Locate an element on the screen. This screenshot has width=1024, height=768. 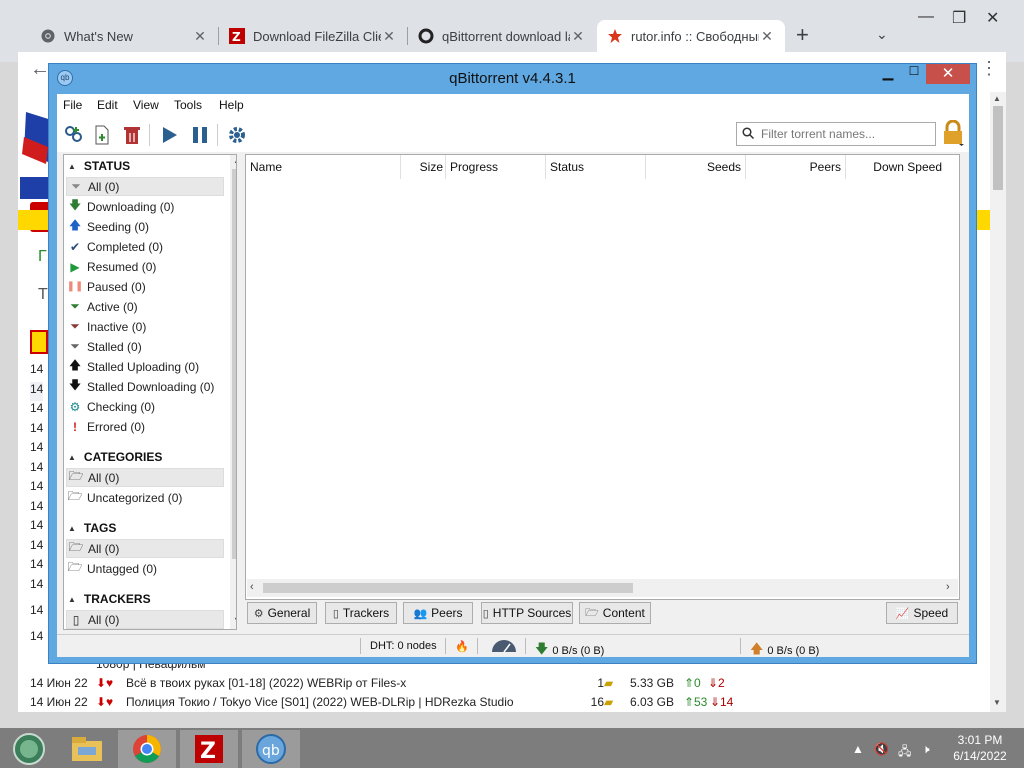
start-orb is located at coordinates (29, 749).